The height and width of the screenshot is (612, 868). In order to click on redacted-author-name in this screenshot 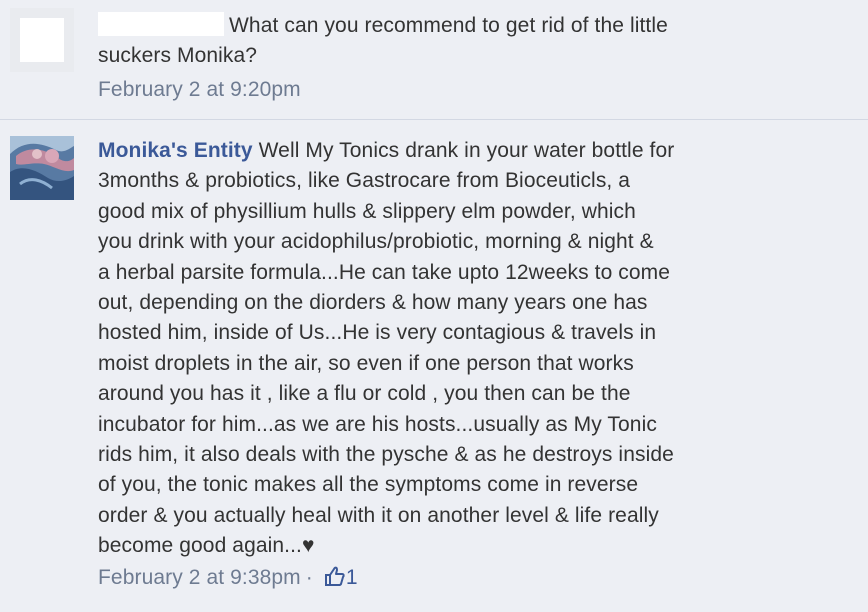, I will do `click(161, 24)`.